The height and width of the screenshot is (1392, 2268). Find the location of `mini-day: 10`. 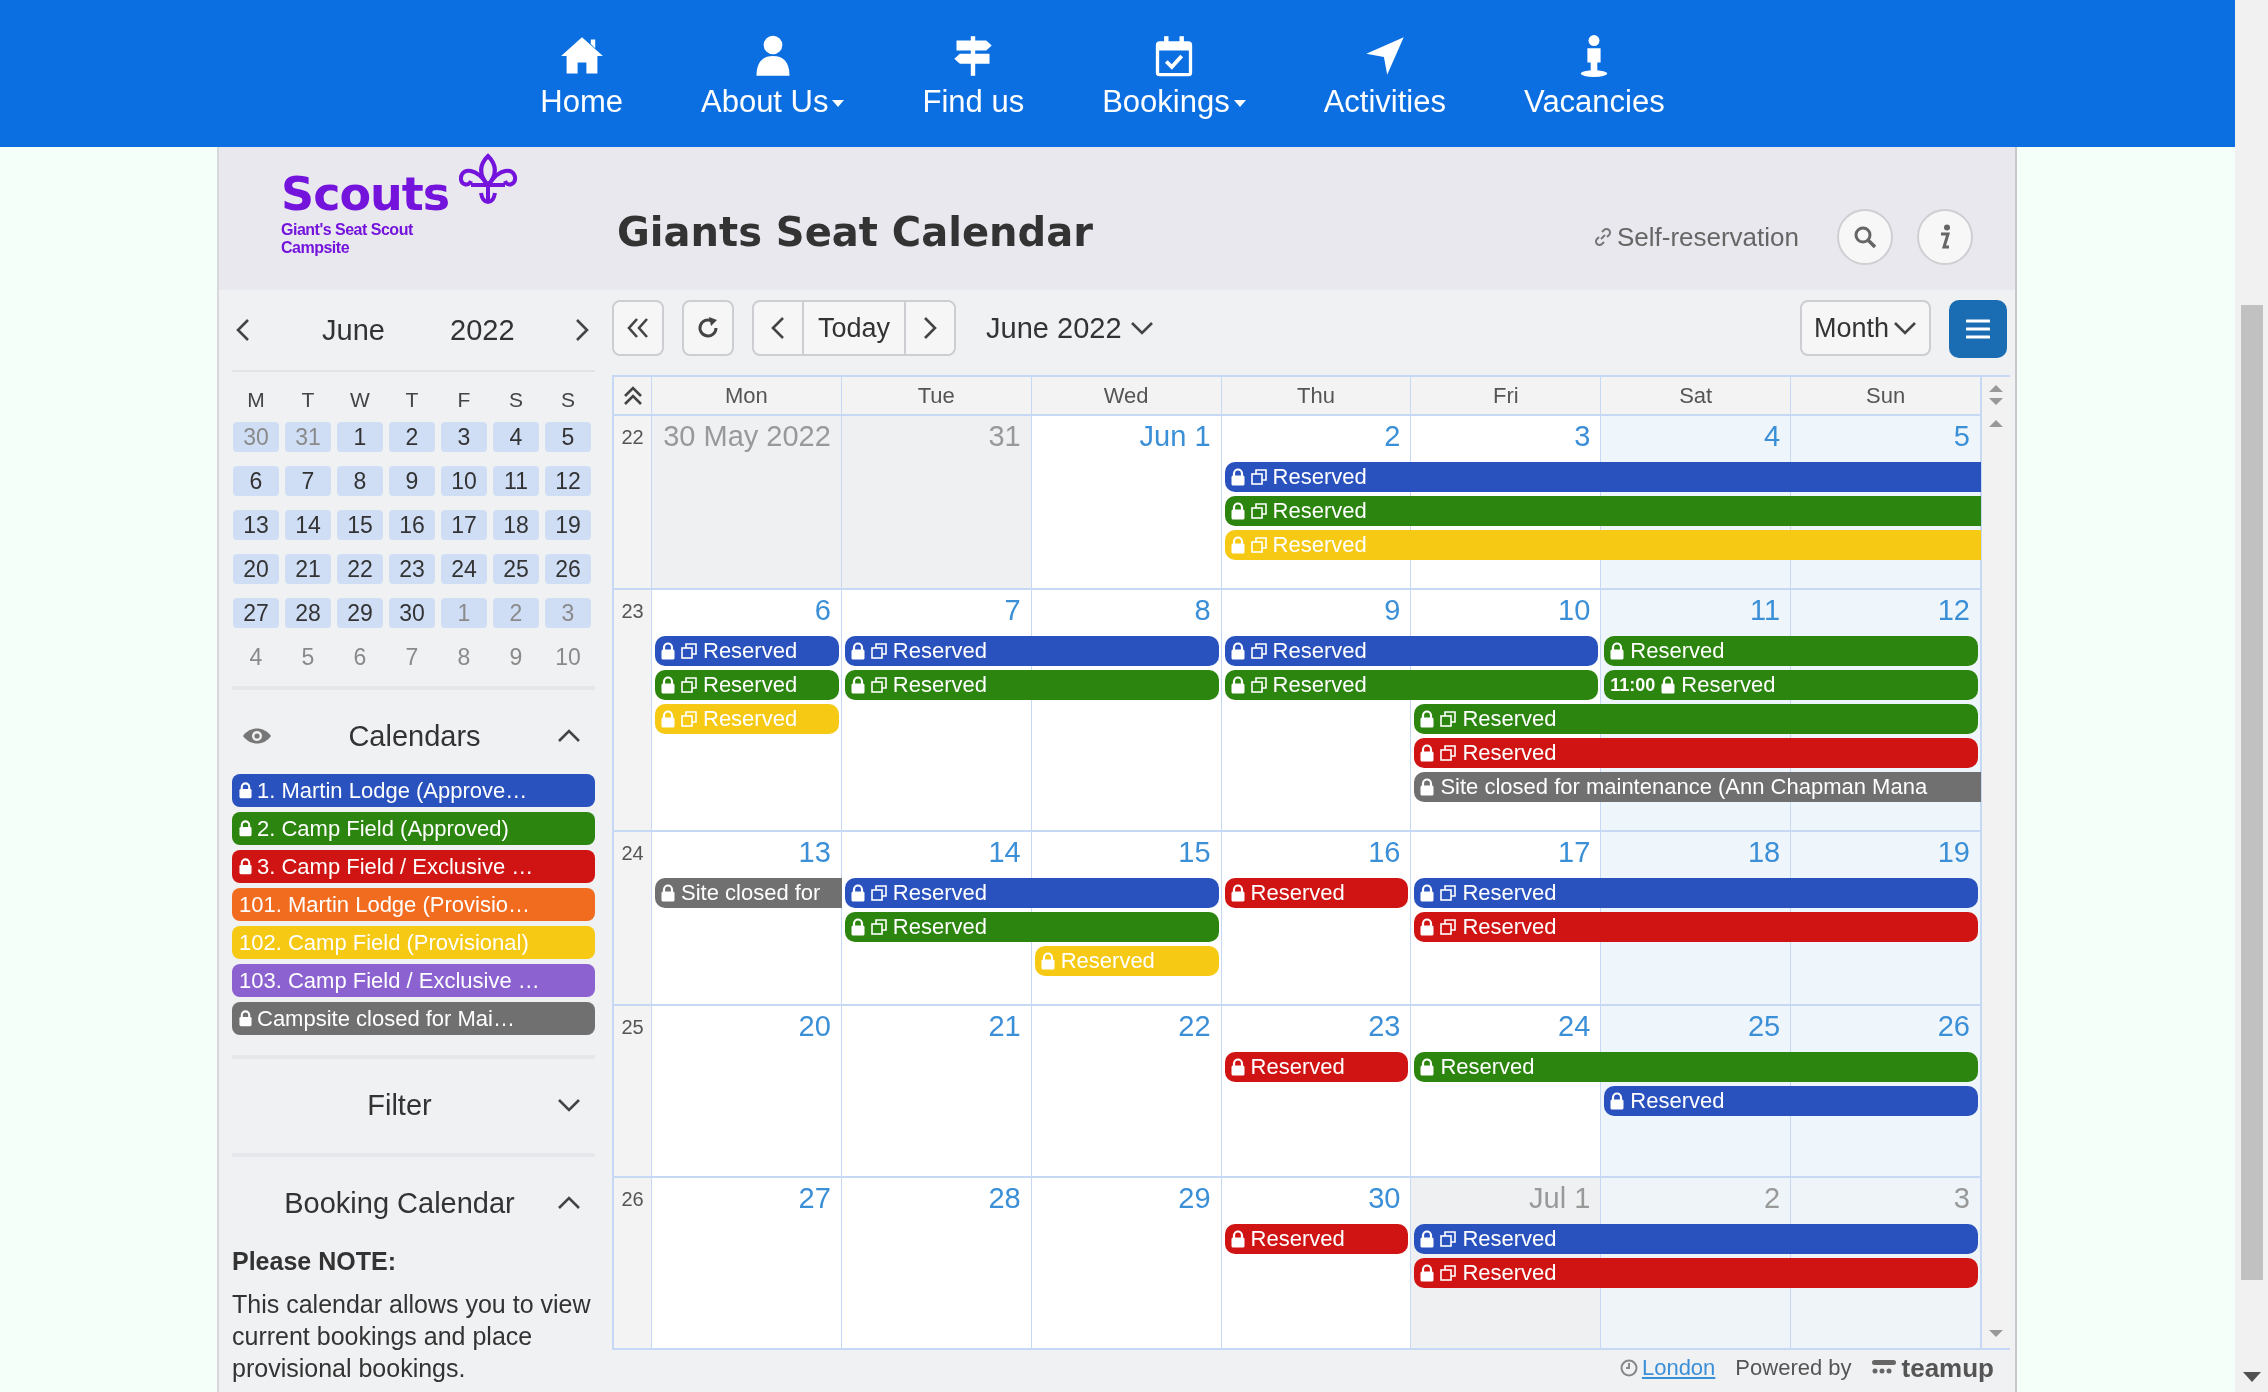

mini-day: 10 is located at coordinates (464, 481).